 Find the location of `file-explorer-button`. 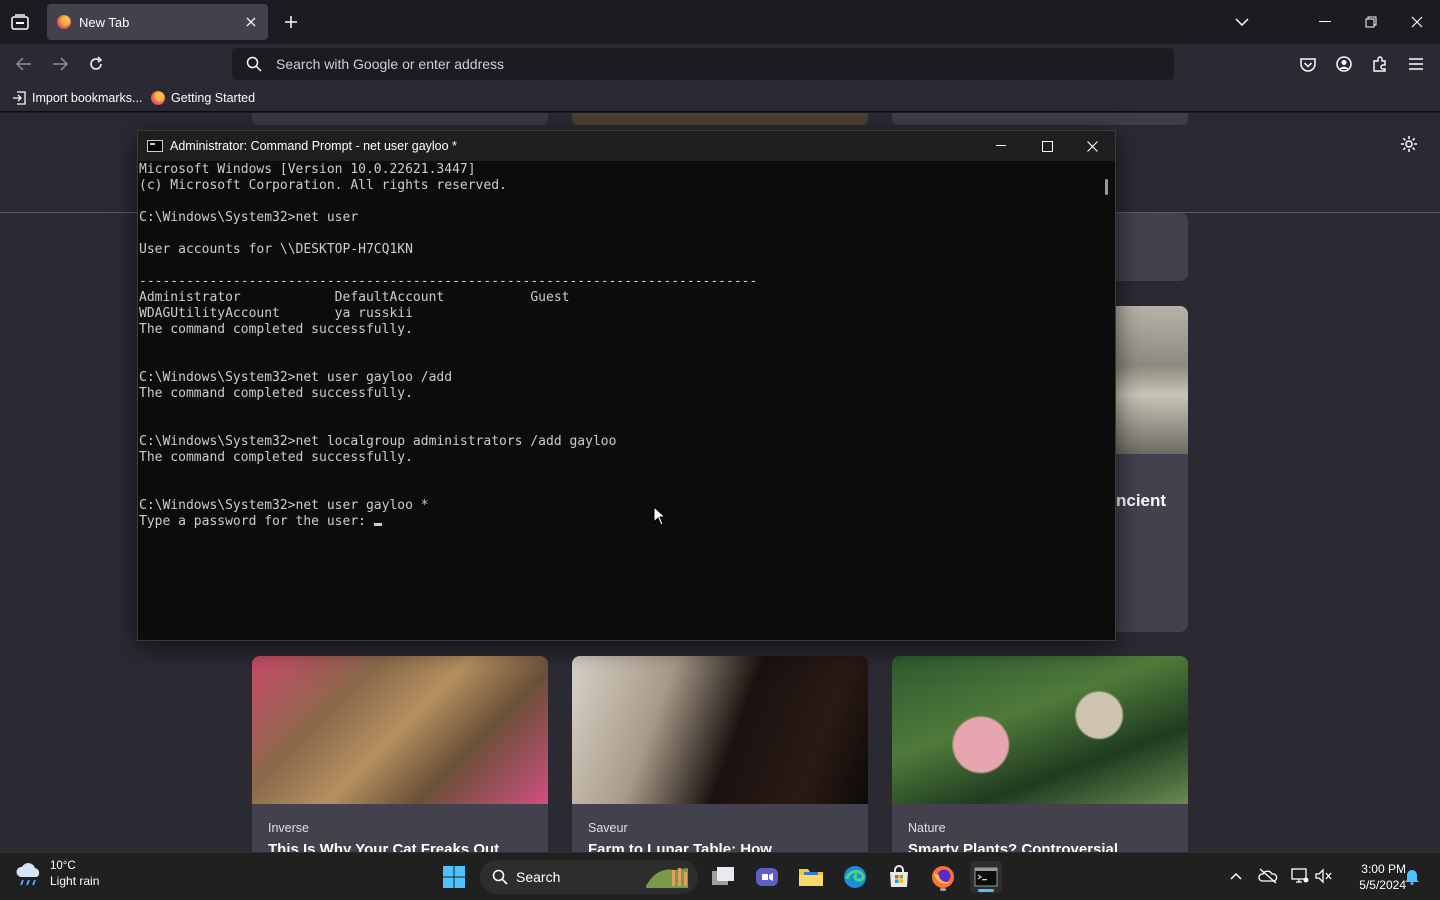

file-explorer-button is located at coordinates (811, 877).